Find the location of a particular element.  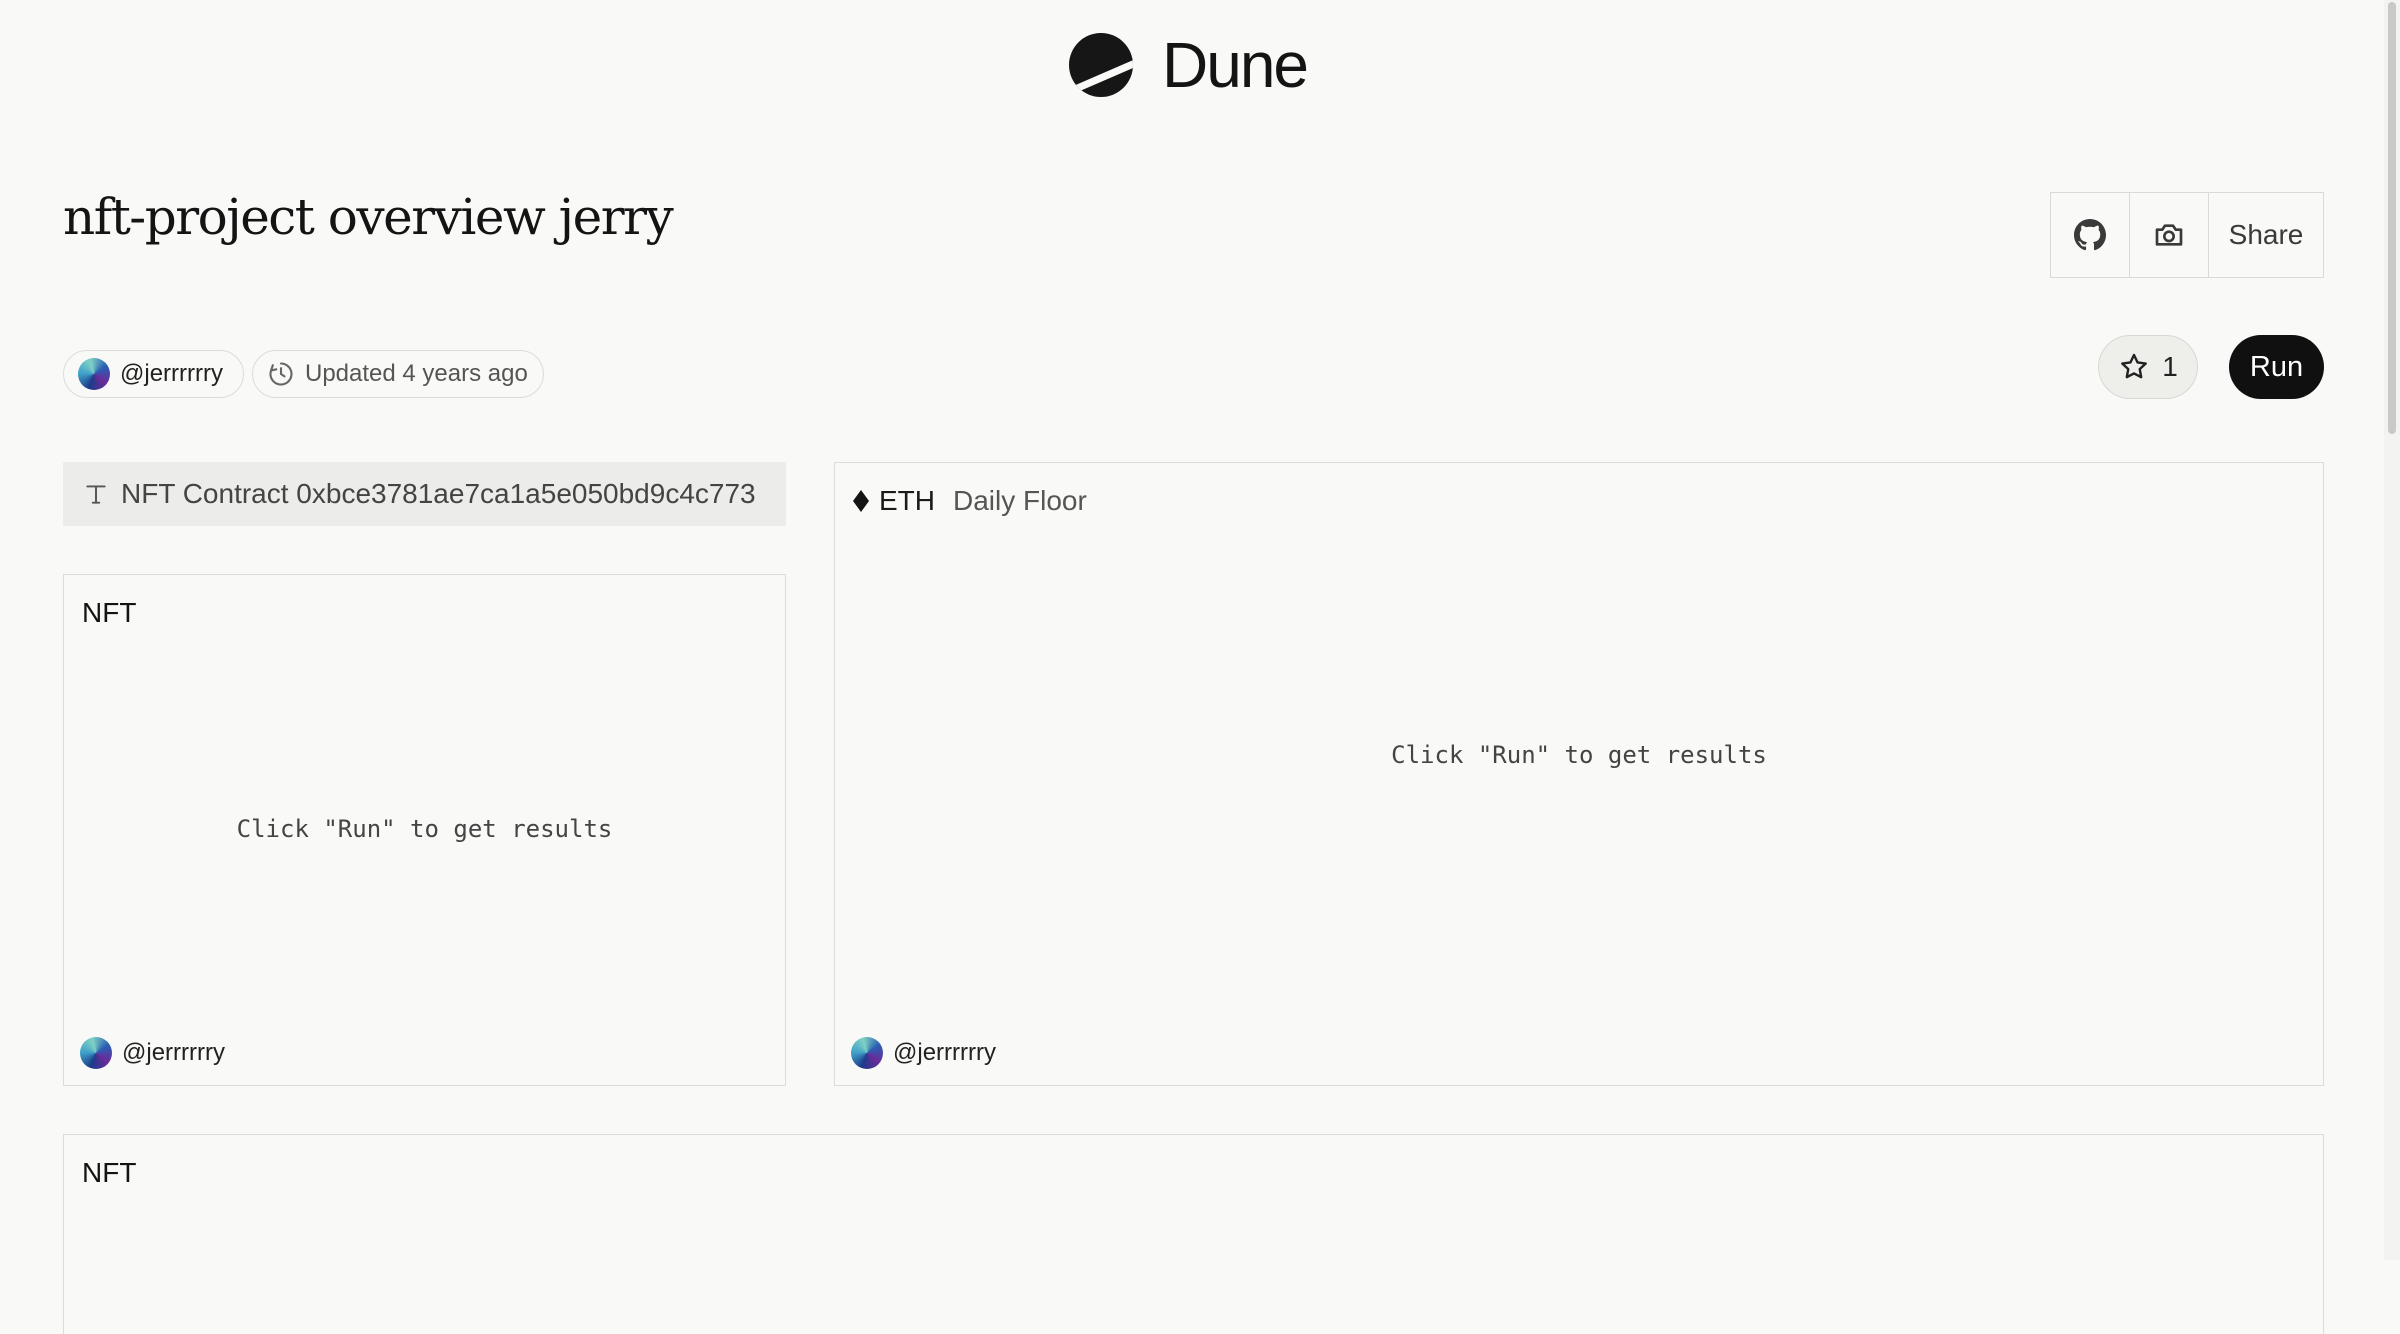

dashboard-actions: Share is located at coordinates (2187, 235).